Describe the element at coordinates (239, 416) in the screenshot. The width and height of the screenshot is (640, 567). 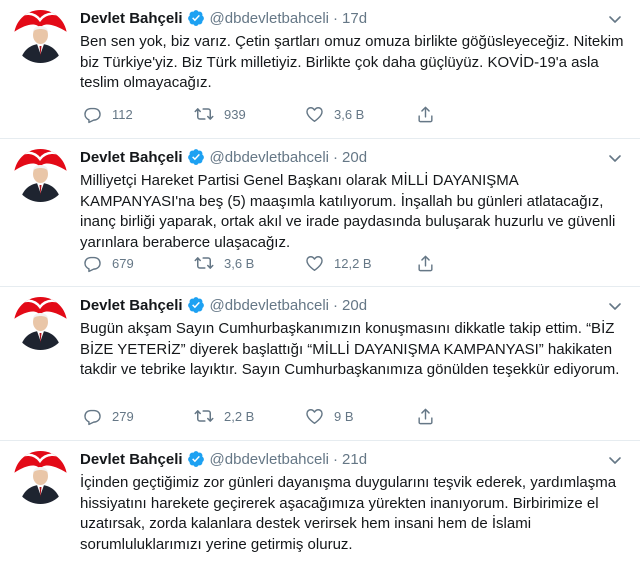
I see `retweet-count: 2,2 B` at that location.